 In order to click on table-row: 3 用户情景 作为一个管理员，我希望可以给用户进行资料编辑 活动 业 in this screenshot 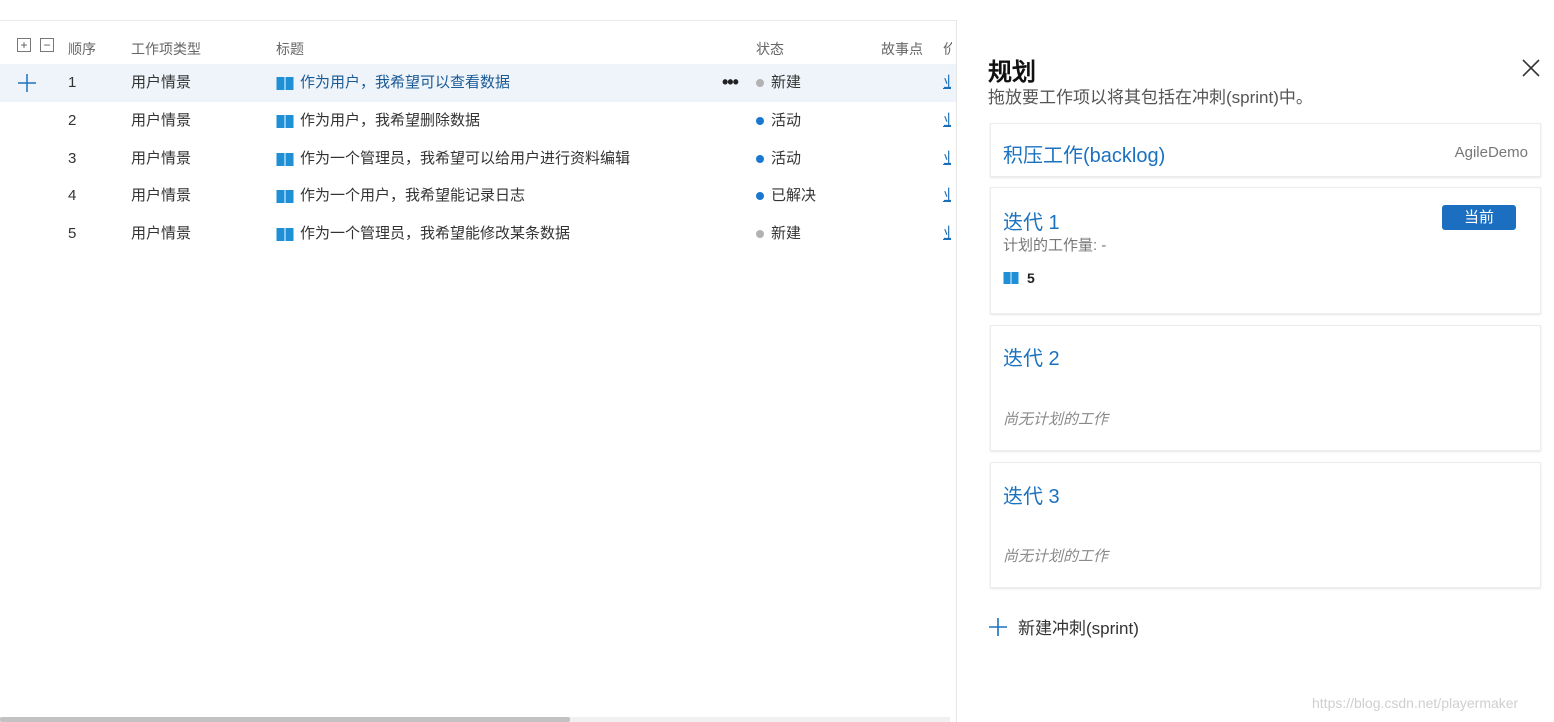, I will do `click(478, 159)`.